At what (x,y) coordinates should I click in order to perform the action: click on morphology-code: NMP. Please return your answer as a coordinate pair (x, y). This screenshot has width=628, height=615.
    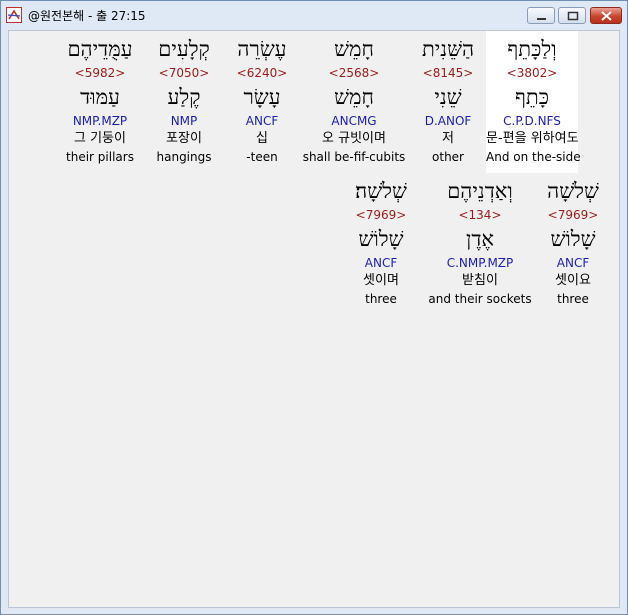
    Looking at the image, I should click on (184, 121).